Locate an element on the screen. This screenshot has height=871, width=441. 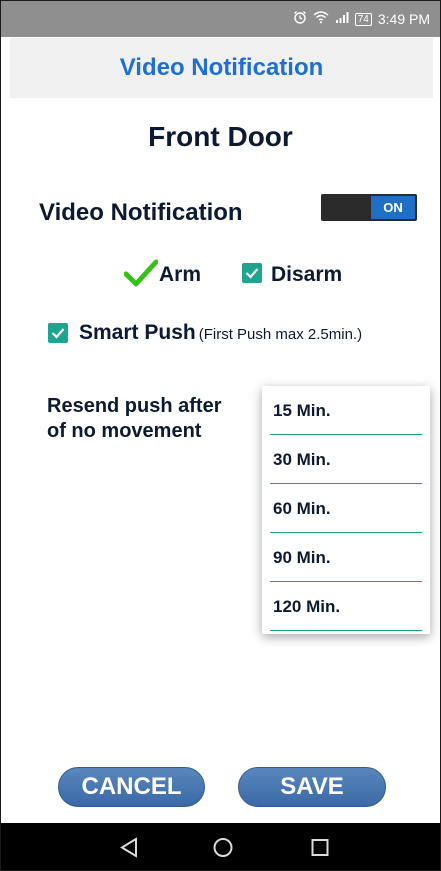
dropdown-option-label: 15 Min. is located at coordinates (302, 410).